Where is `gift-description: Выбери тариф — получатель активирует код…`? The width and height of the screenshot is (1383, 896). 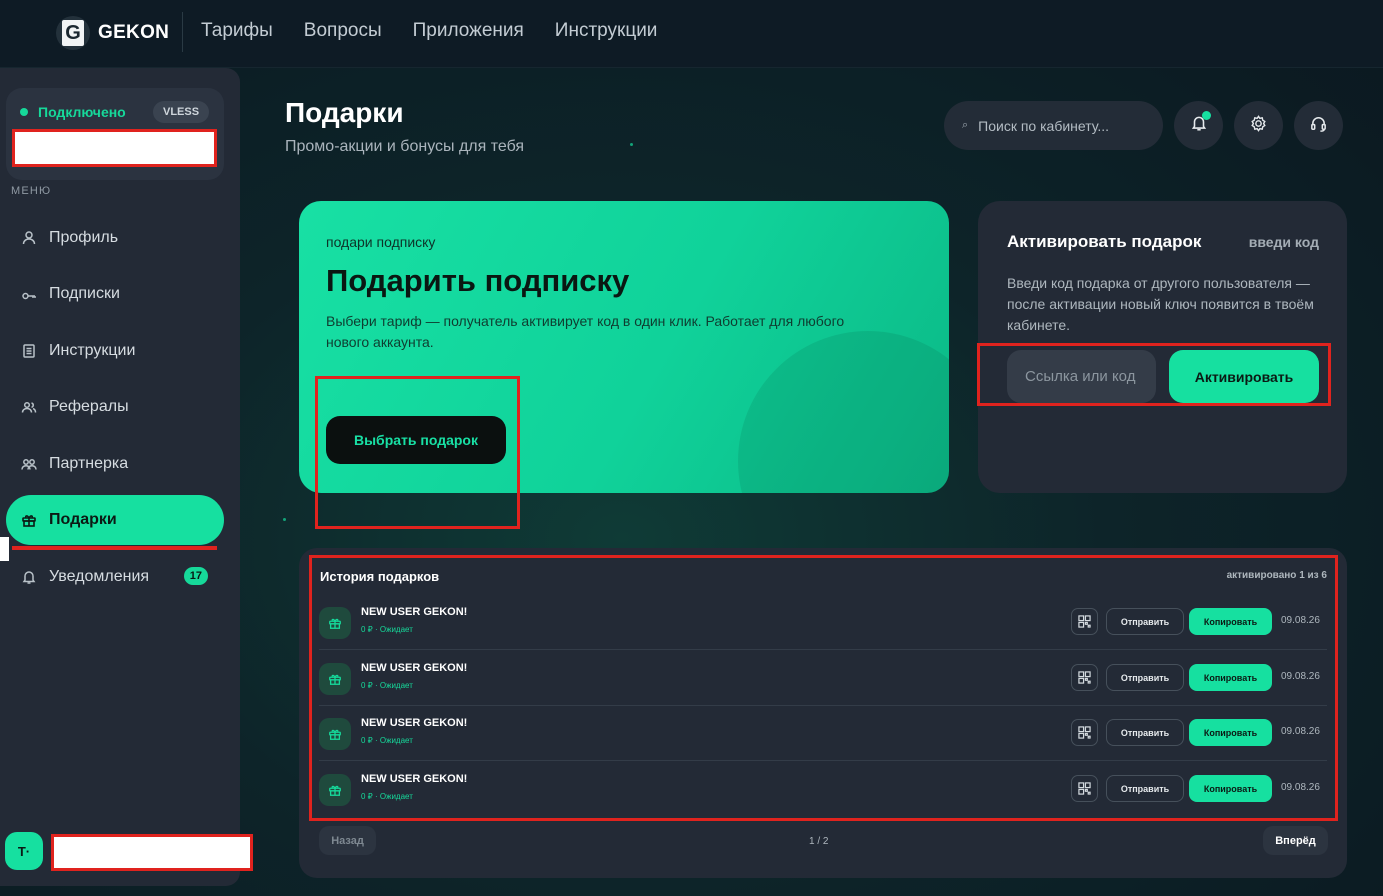 gift-description: Выбери тариф — получатель активирует код… is located at coordinates (585, 331).